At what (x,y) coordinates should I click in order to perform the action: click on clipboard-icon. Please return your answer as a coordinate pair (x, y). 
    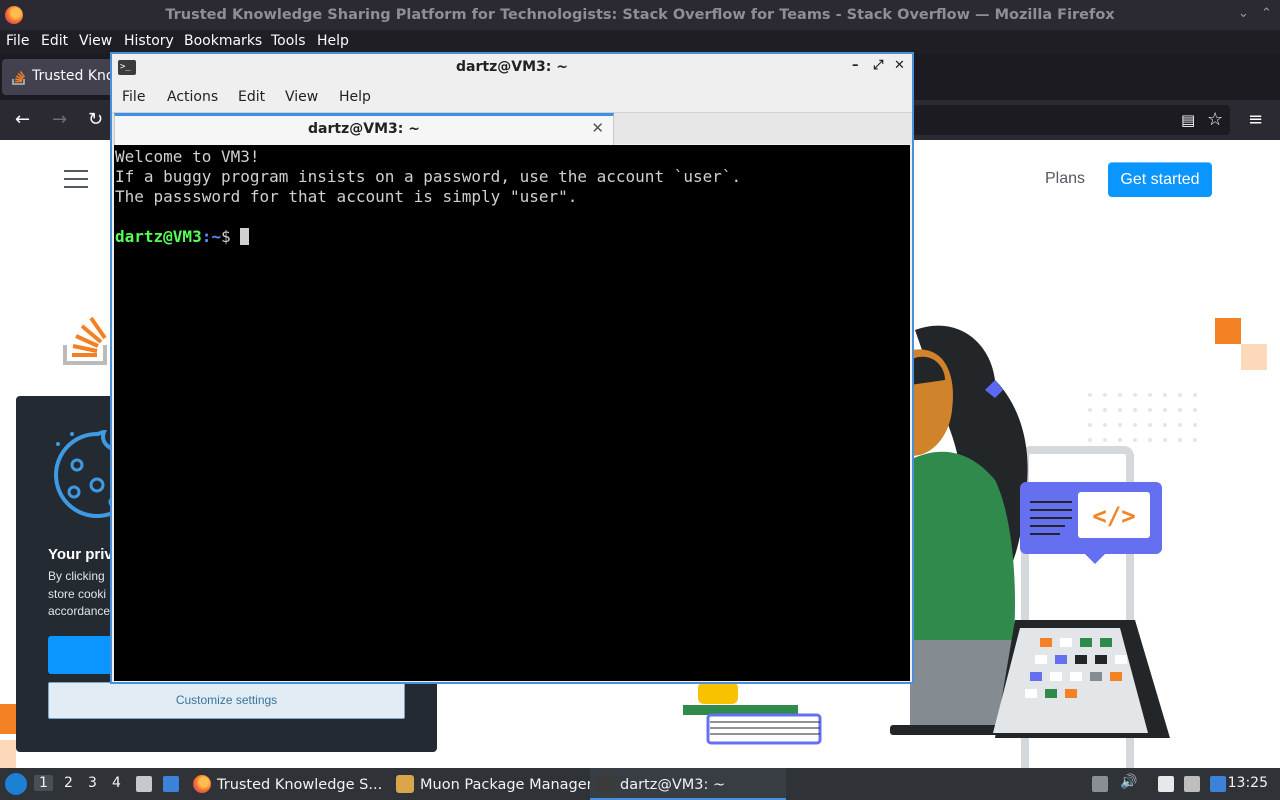
    Looking at the image, I should click on (1166, 784).